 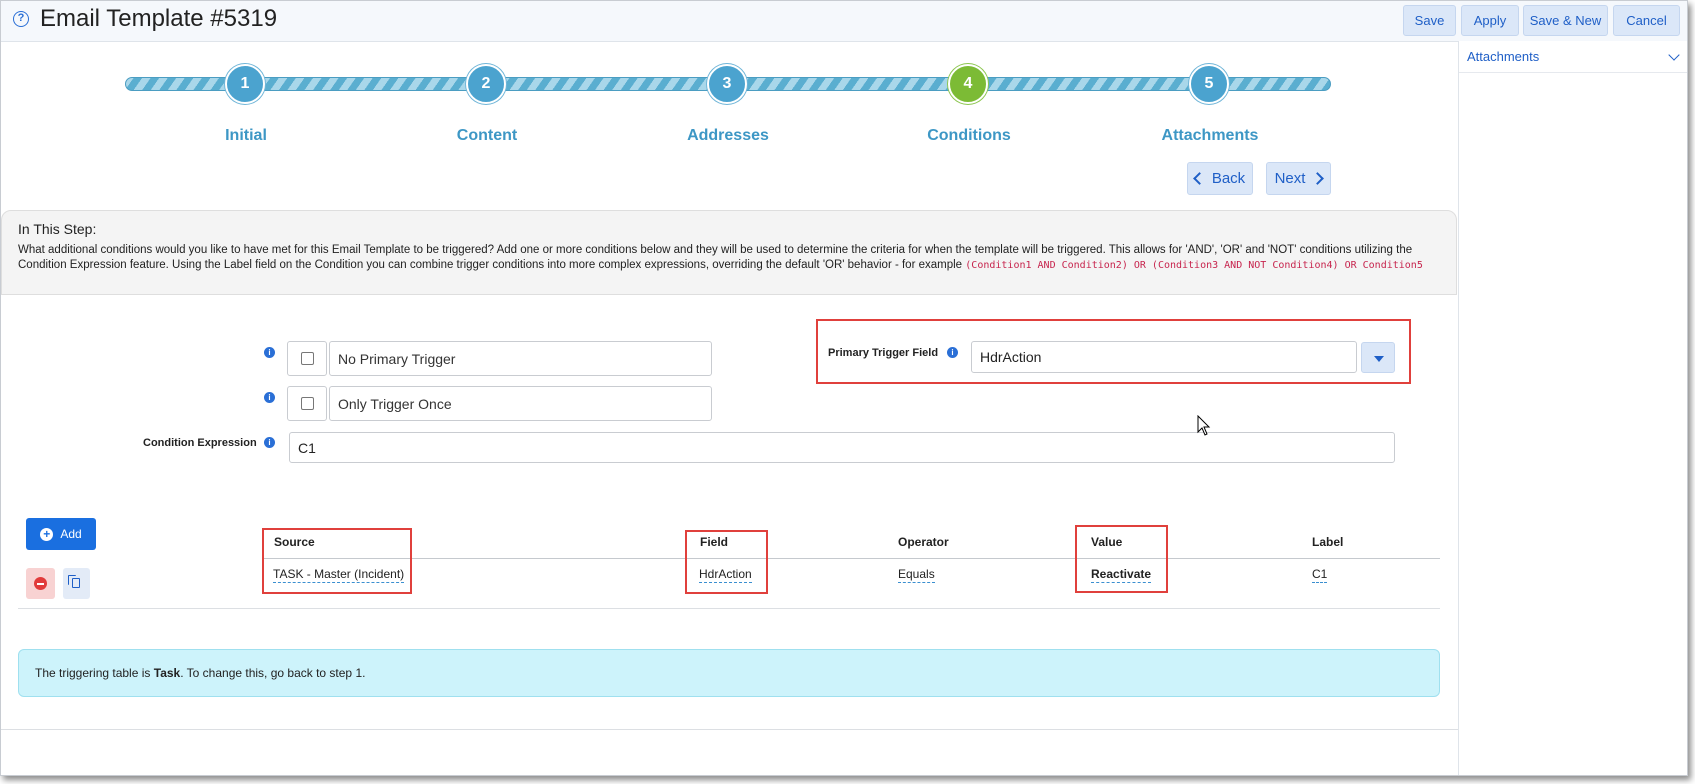 What do you see at coordinates (1674, 54) in the screenshot?
I see `chevron-down-icon` at bounding box center [1674, 54].